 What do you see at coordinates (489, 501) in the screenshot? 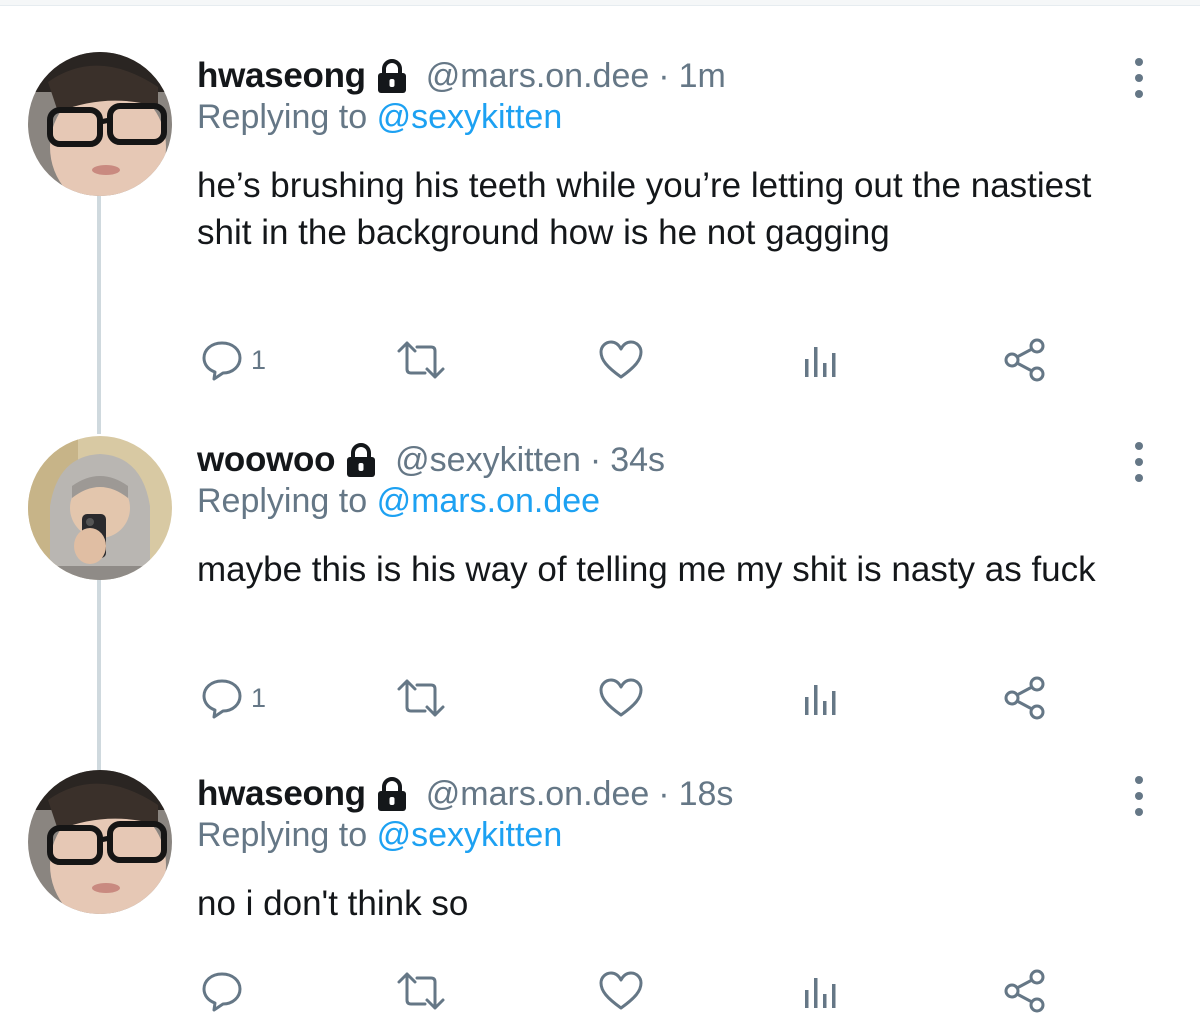
I see `replying-mention: @mars.on.dee` at bounding box center [489, 501].